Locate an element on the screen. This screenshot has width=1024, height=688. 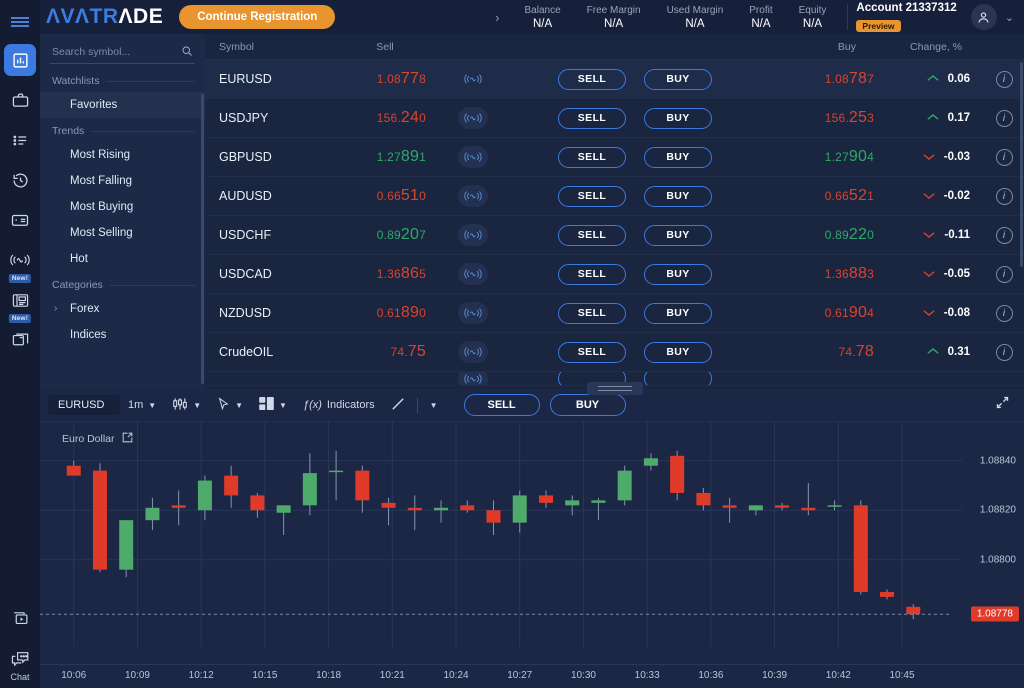
account-info: Account 21337312 Preview is located at coordinates (906, 17).